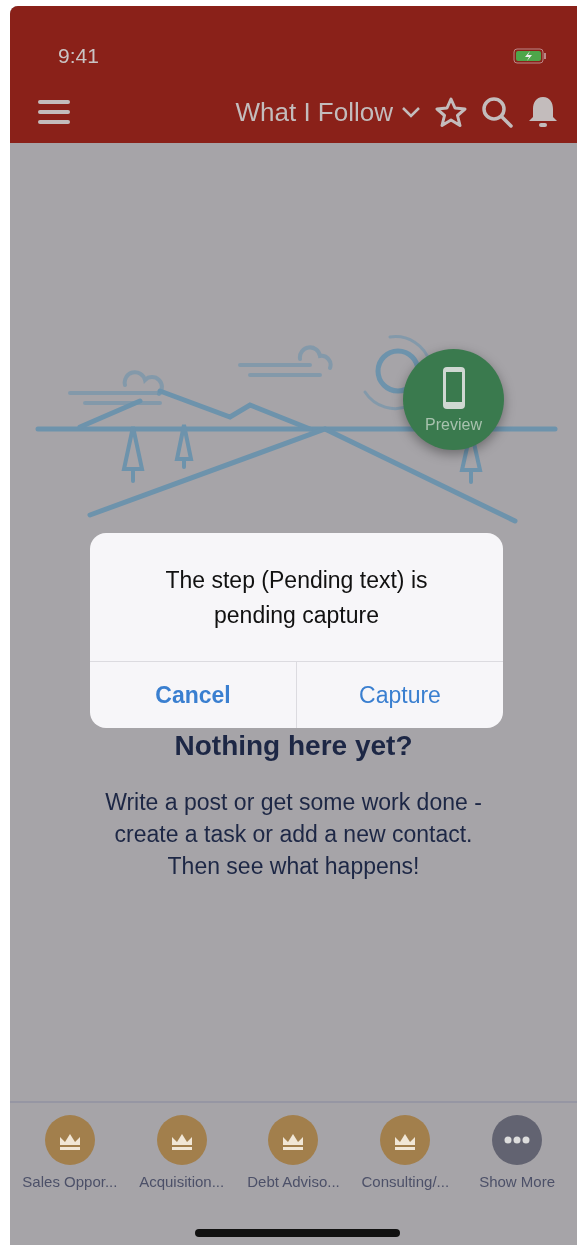  I want to click on preview-button: Preview, so click(453, 399).